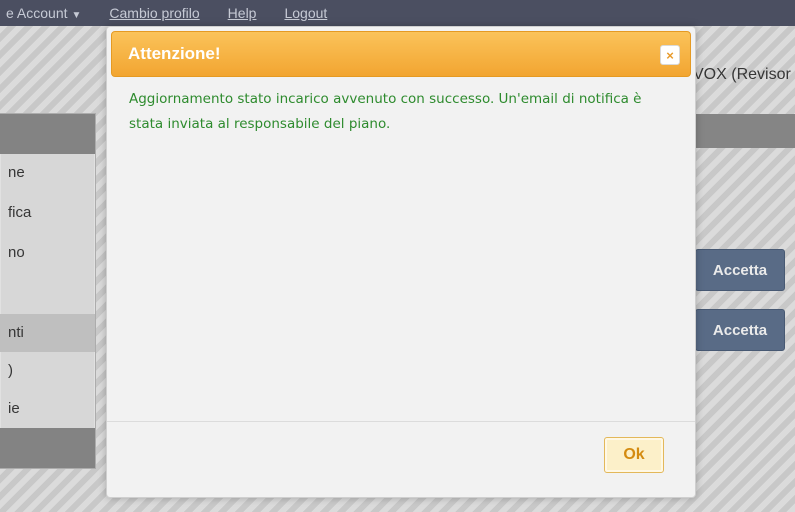  What do you see at coordinates (401, 54) in the screenshot?
I see `dialog-header: Attenzione! ×` at bounding box center [401, 54].